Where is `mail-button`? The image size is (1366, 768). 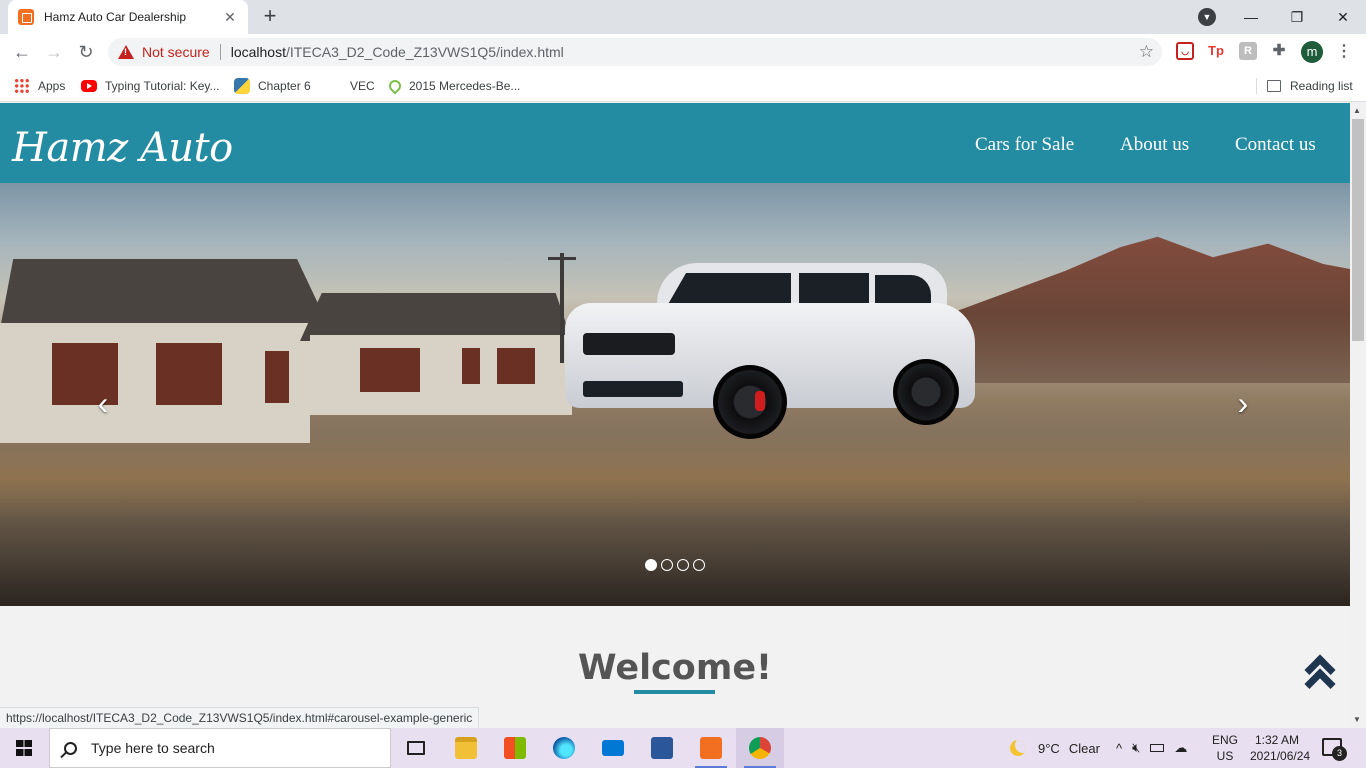 mail-button is located at coordinates (613, 748).